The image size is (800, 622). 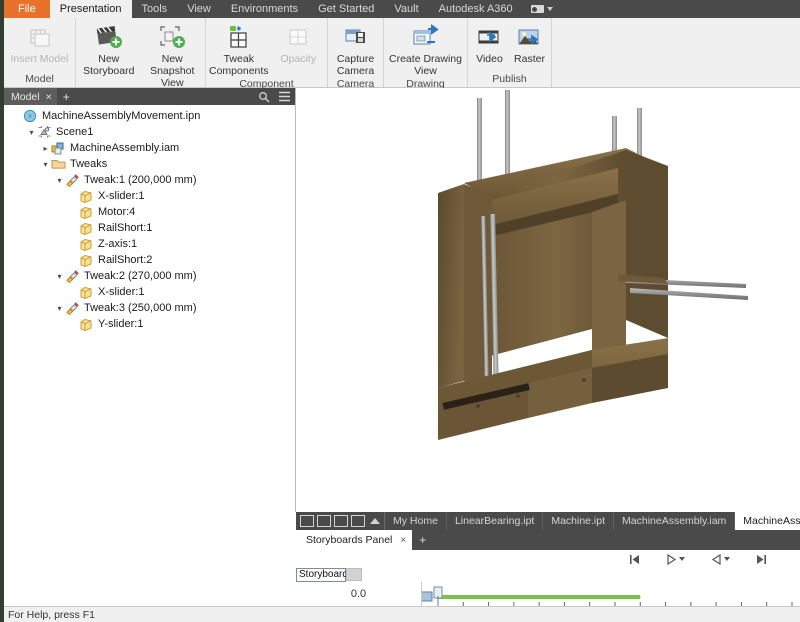 I want to click on search-icon, so click(x=264, y=97).